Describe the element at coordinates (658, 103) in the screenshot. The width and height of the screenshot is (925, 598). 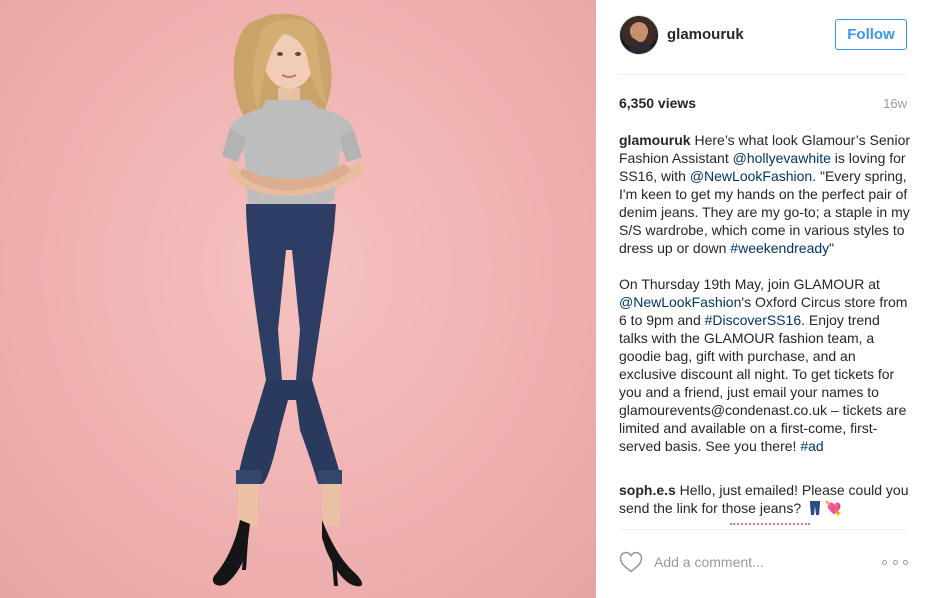
I see `view-count: 6,350 views` at that location.